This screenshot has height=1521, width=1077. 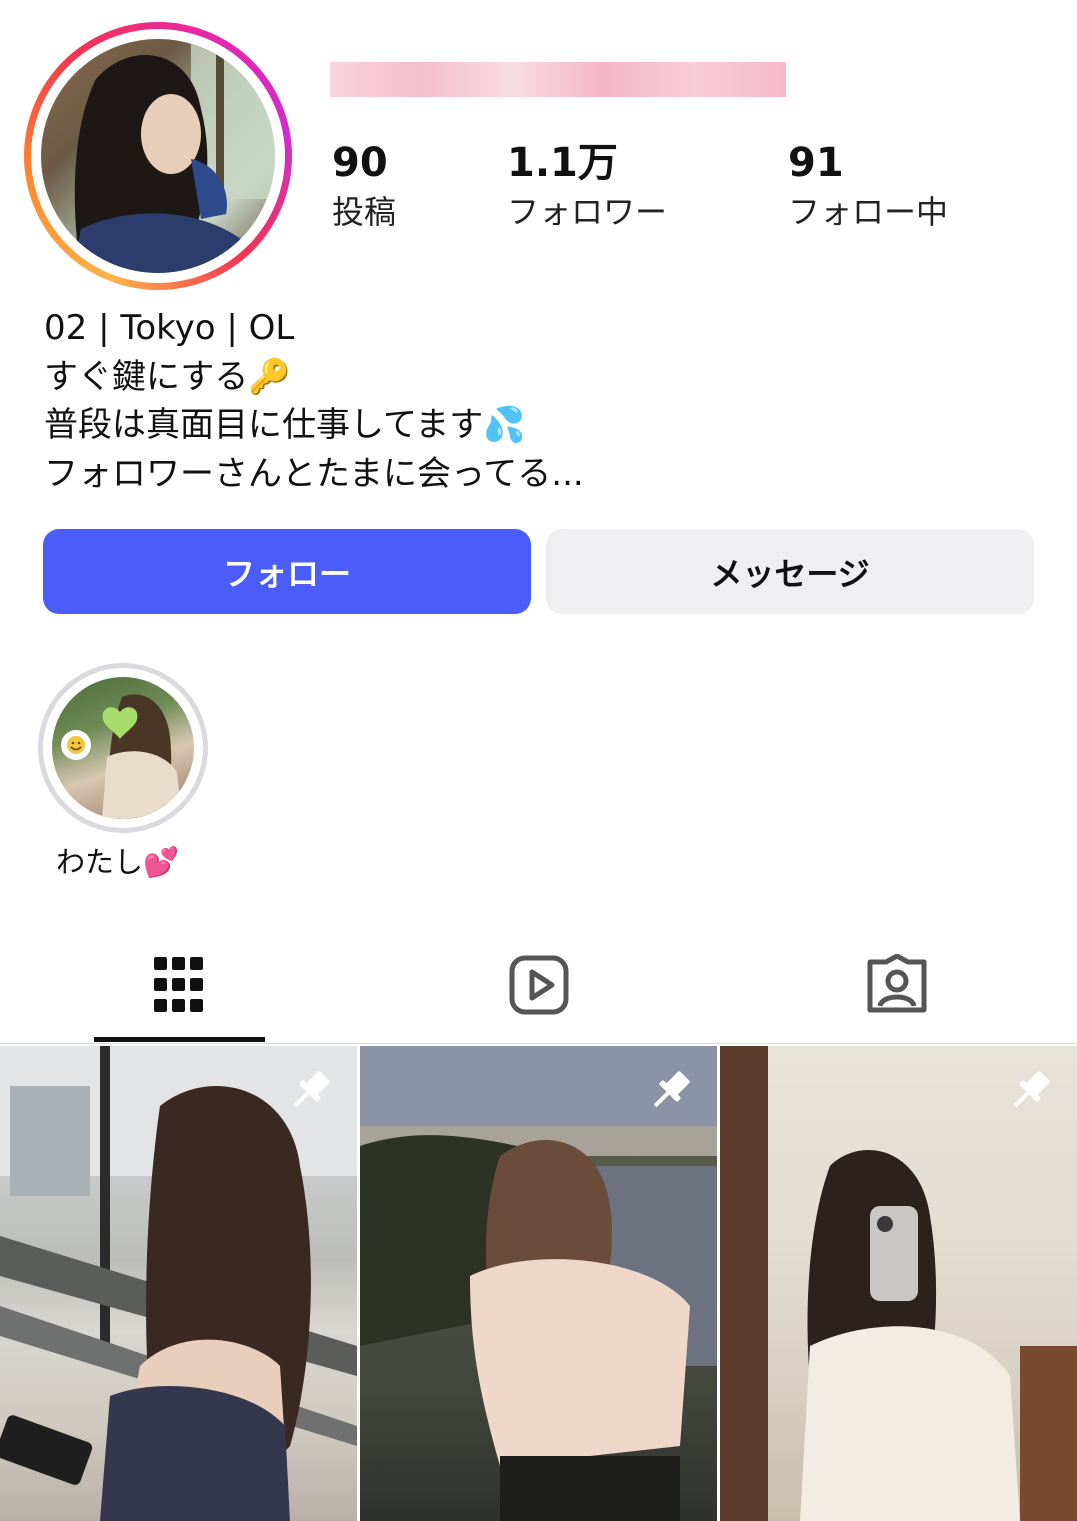 What do you see at coordinates (118, 862) in the screenshot?
I see `story-highlight-label: わたし💕` at bounding box center [118, 862].